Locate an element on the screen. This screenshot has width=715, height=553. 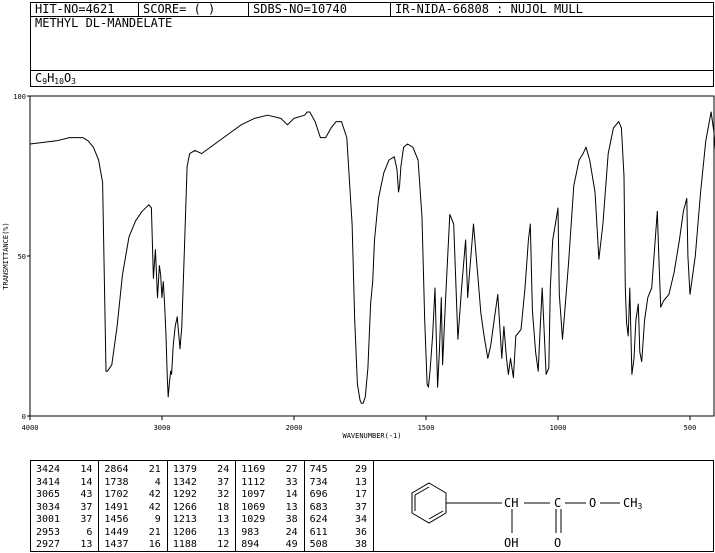
peak-row: 2927 13 is located at coordinates (64, 545).